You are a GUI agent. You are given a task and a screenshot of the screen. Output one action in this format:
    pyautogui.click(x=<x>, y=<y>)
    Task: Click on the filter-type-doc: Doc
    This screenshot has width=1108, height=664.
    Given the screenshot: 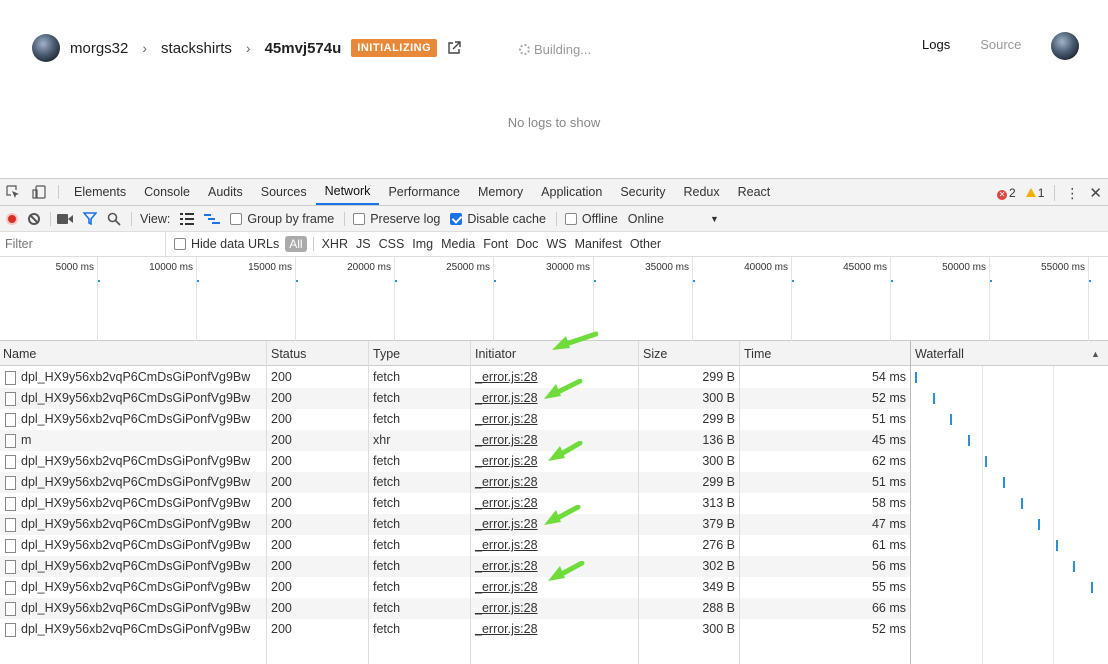 What is the action you would take?
    pyautogui.click(x=527, y=244)
    